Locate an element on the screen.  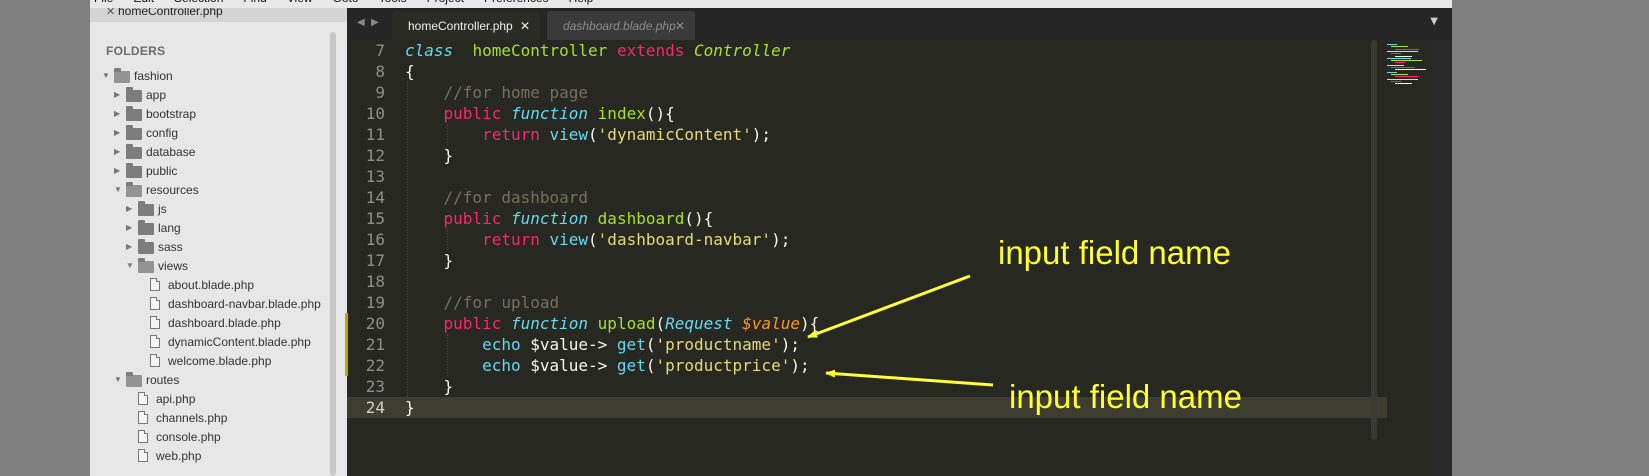
annotation-arrows is located at coordinates (900, 330).